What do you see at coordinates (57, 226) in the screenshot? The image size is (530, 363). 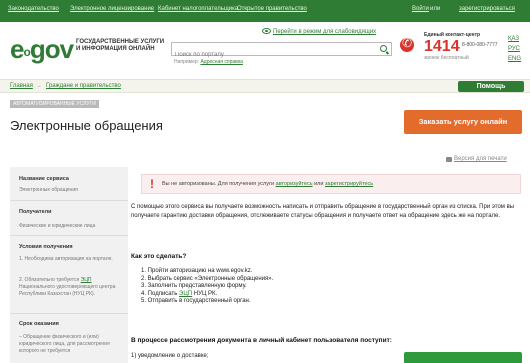 I see `recipients-value: Физические и юридические лица` at bounding box center [57, 226].